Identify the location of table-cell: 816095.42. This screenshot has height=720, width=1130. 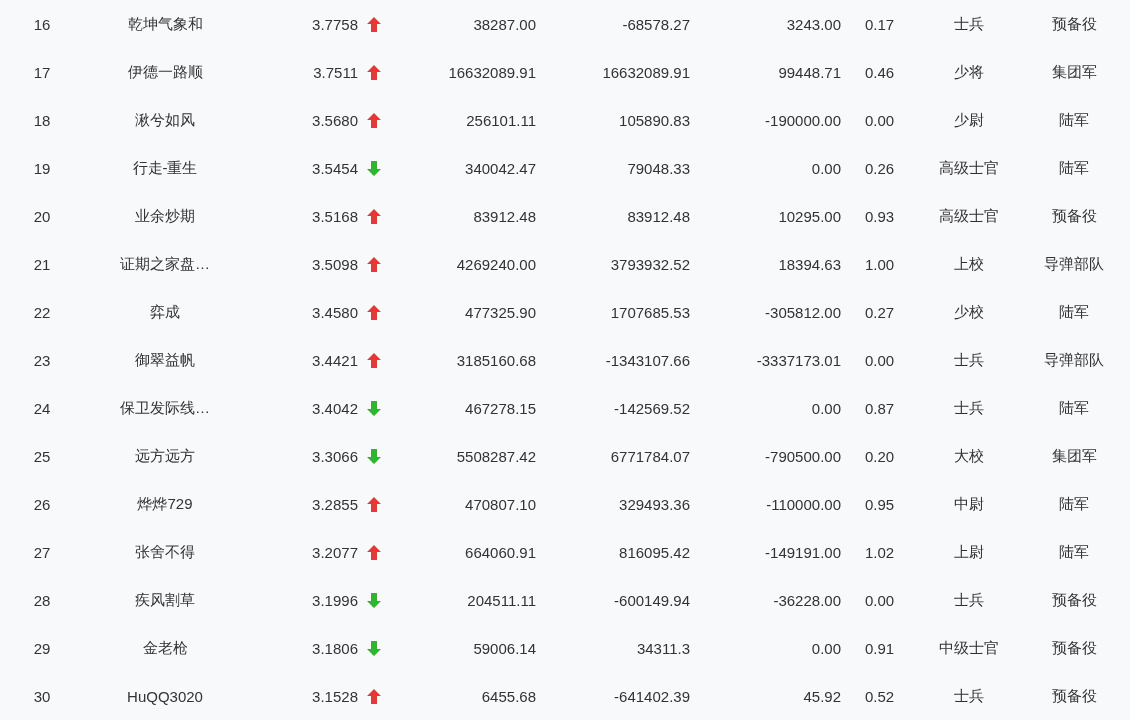
(654, 552).